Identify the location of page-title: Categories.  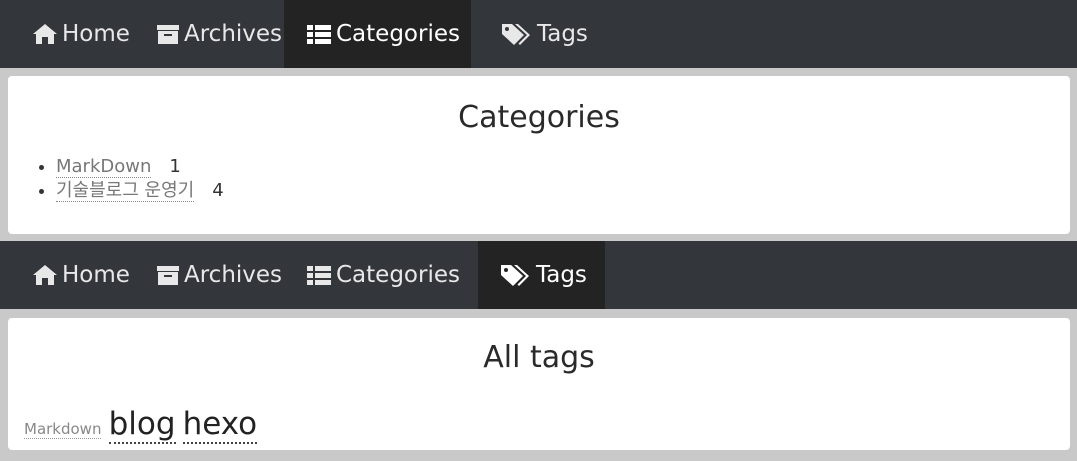
(539, 117).